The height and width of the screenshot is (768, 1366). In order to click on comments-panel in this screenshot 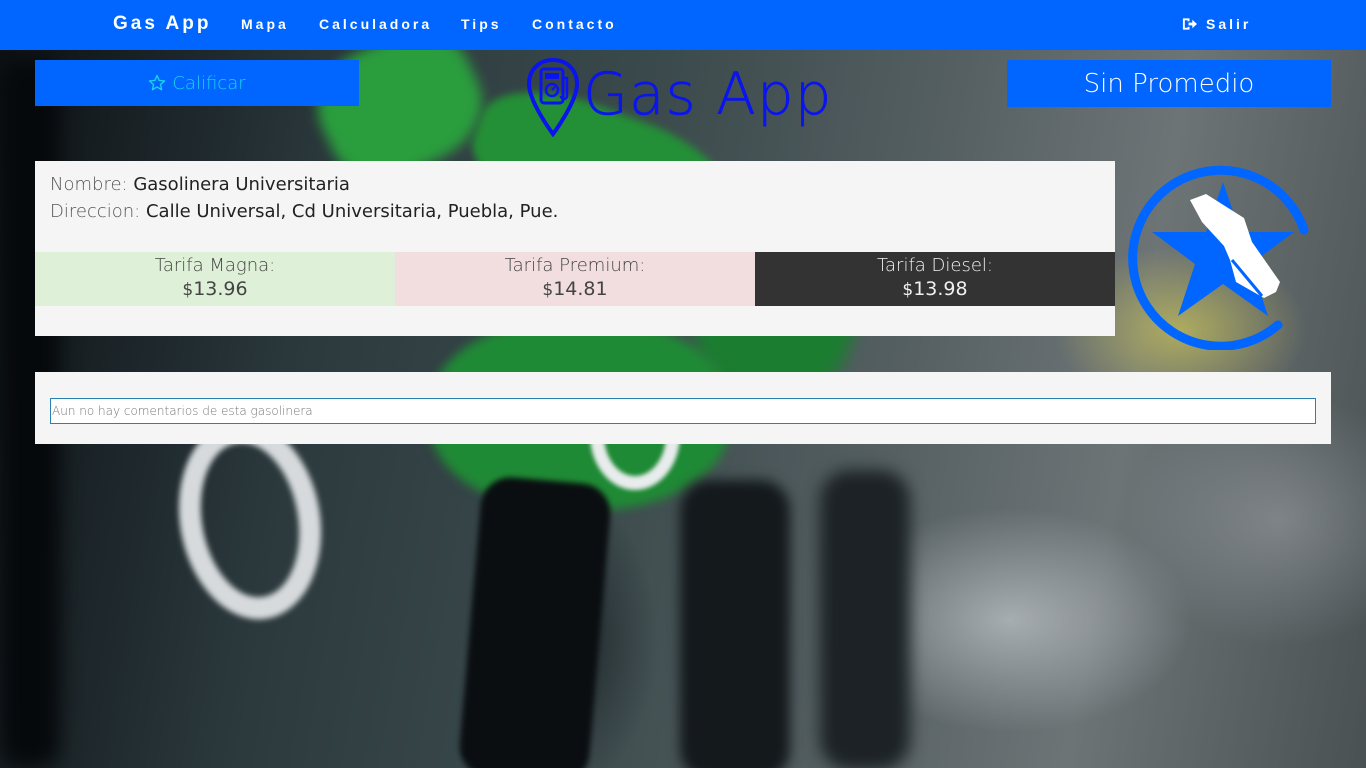, I will do `click(683, 408)`.